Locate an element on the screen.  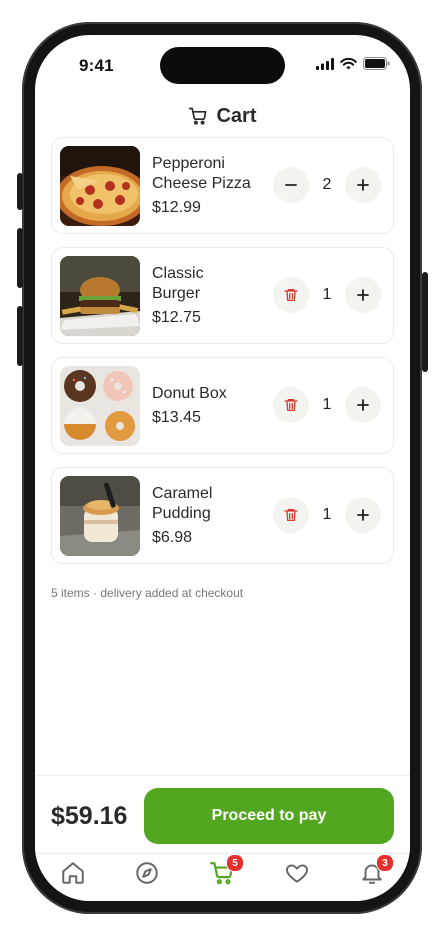
home-icon is located at coordinates (73, 873).